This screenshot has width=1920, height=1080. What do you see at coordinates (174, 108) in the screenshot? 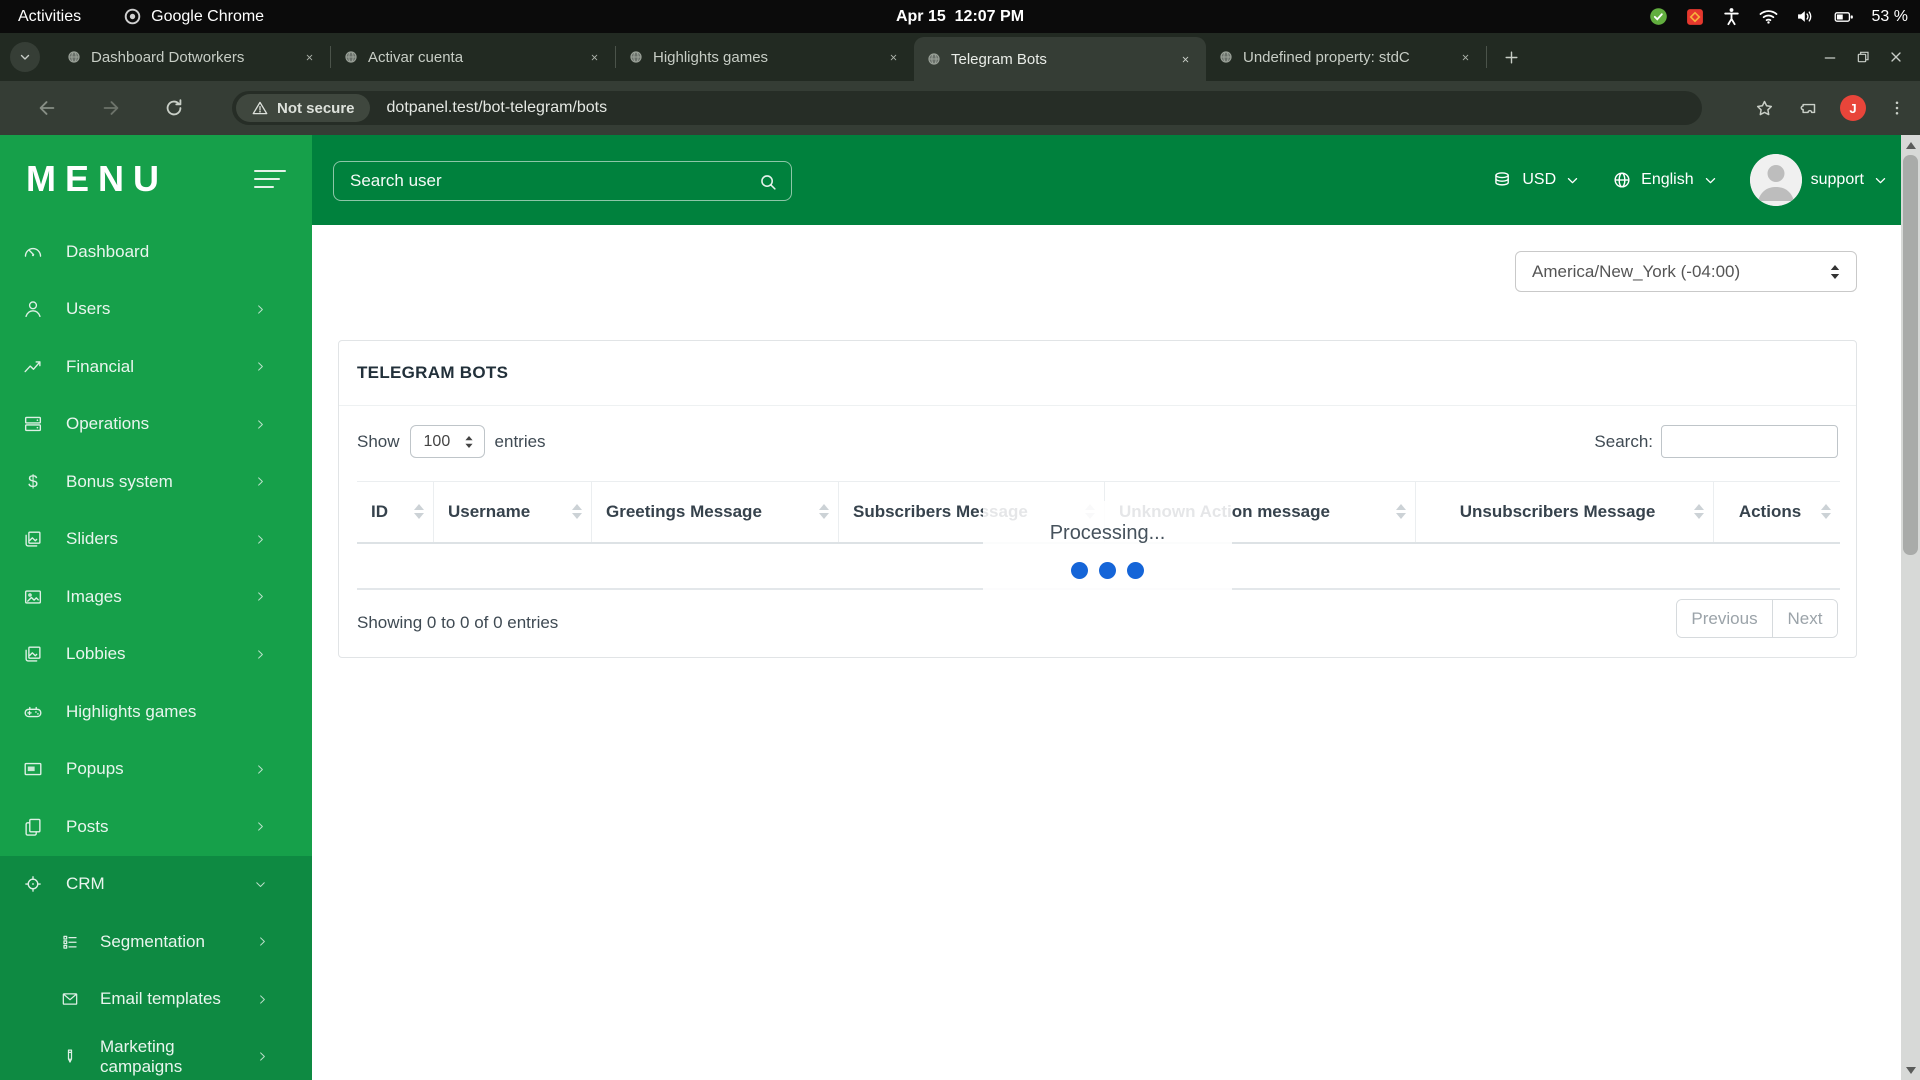
I see `reload-icon` at bounding box center [174, 108].